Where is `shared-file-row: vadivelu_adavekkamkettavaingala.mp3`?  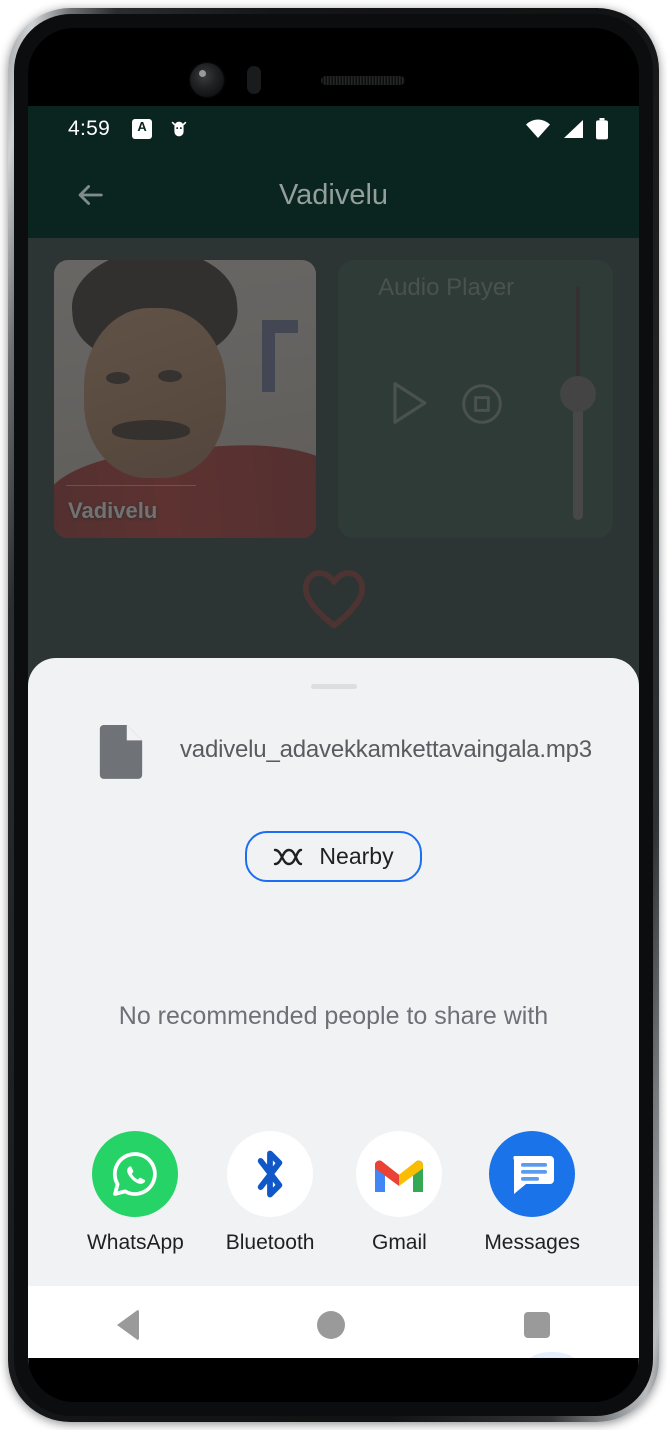 shared-file-row: vadivelu_adavekkamkettavaingala.mp3 is located at coordinates (333, 750).